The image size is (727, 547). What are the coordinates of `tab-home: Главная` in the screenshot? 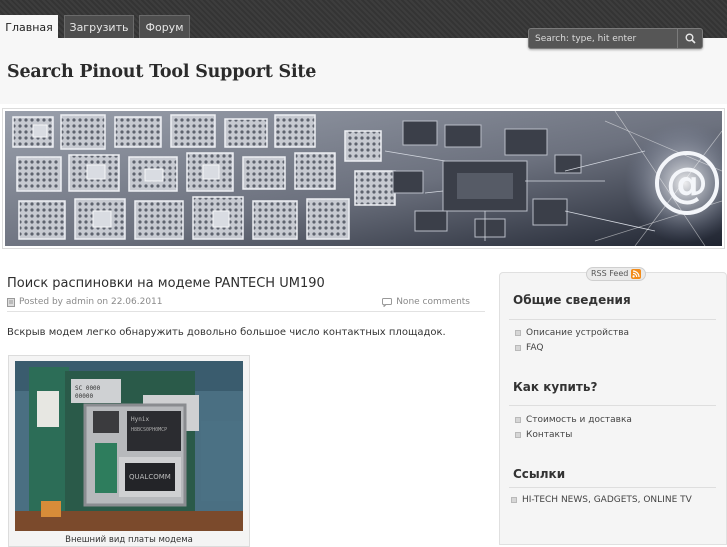 It's located at (29, 26).